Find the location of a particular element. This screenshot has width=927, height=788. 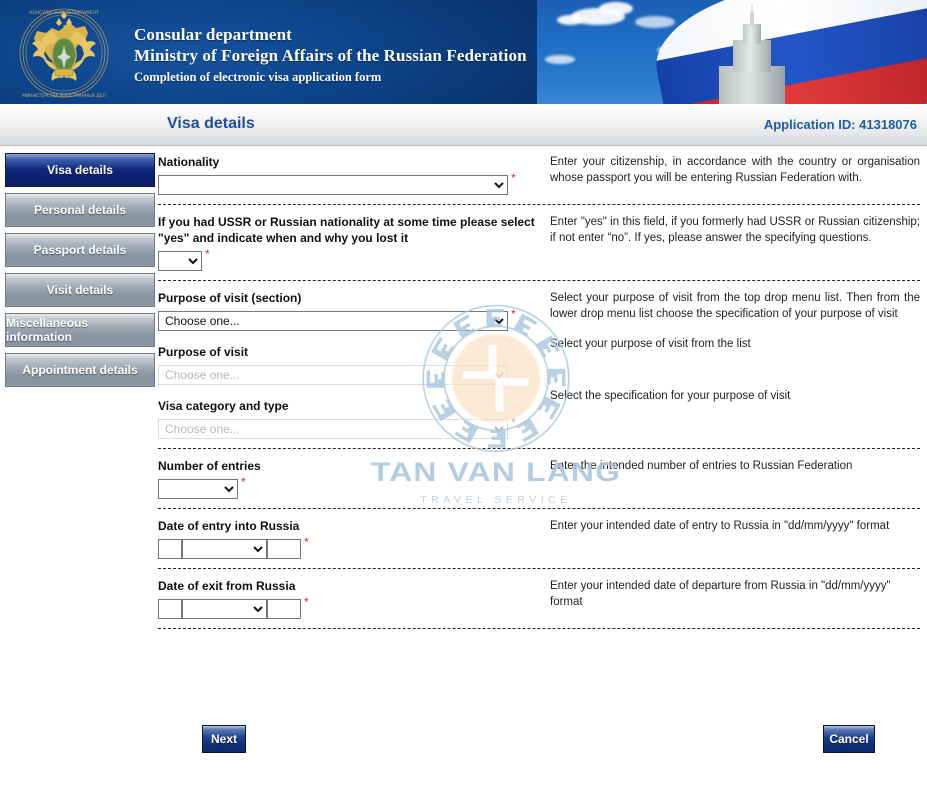

application-id: Application ID: 41318076 is located at coordinates (840, 124).